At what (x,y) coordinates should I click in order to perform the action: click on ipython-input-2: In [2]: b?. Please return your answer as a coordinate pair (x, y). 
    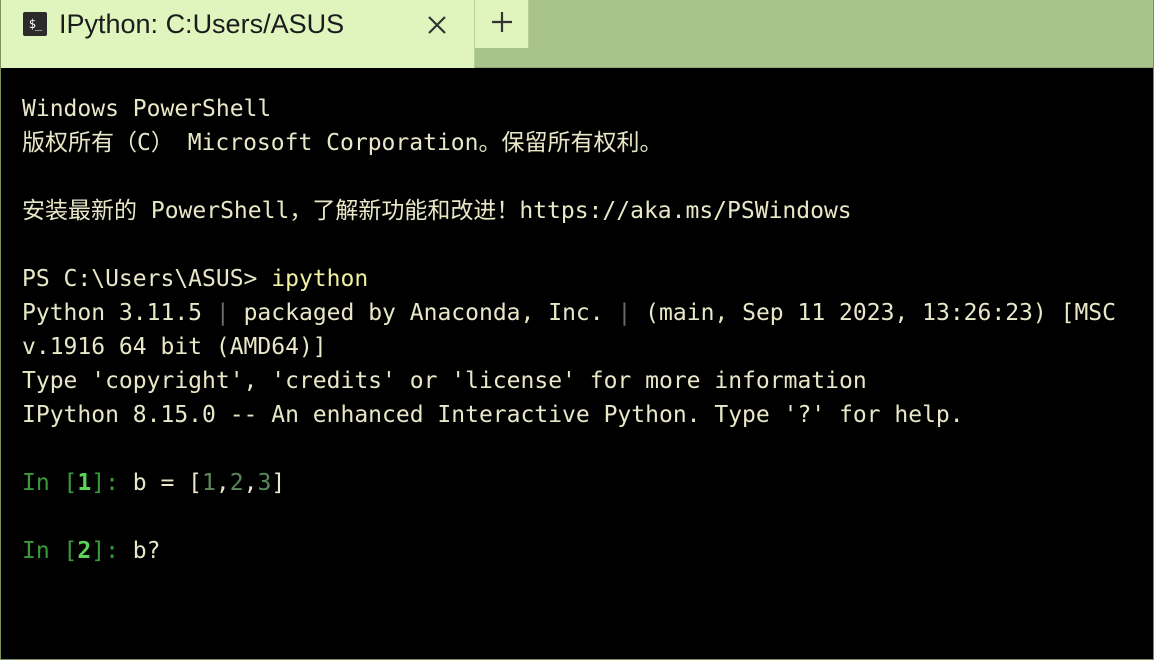
    Looking at the image, I should click on (582, 551).